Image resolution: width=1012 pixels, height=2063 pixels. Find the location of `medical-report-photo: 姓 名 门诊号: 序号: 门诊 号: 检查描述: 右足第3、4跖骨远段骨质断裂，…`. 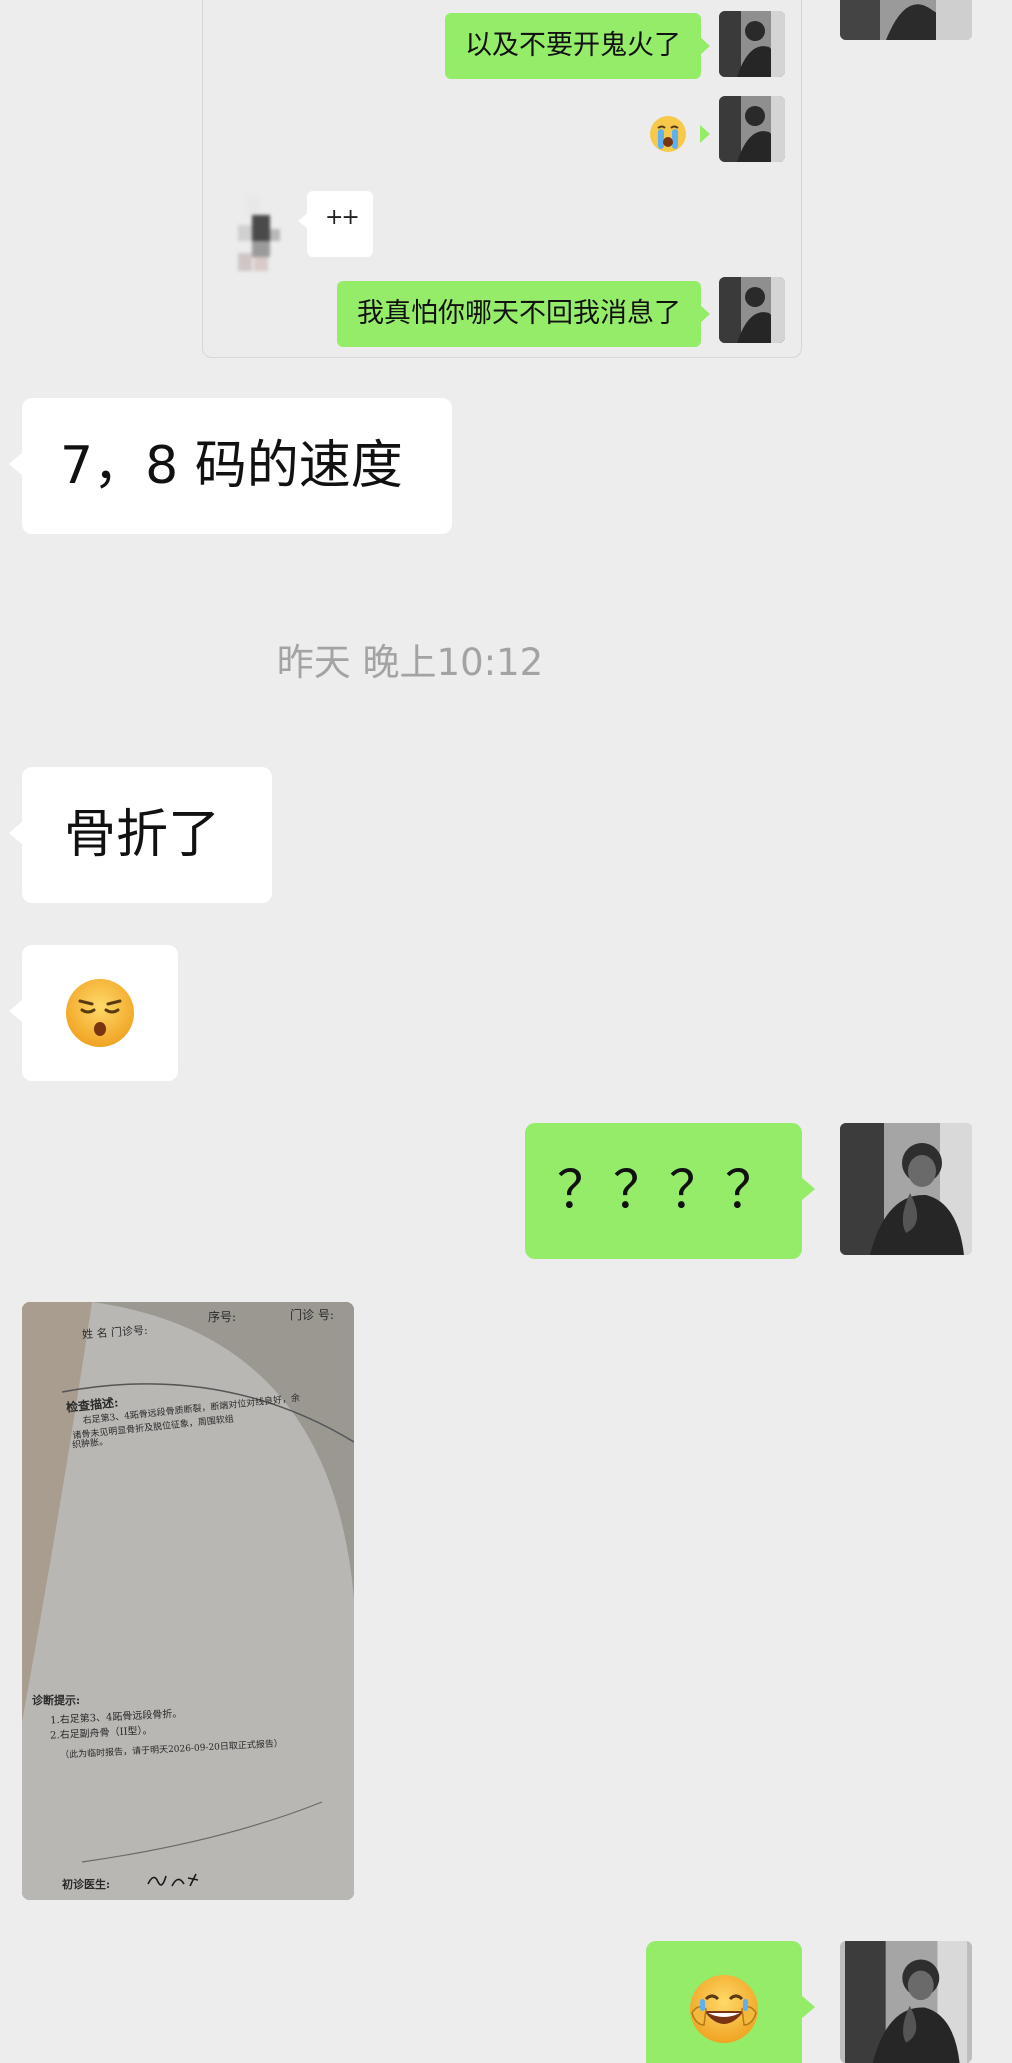

medical-report-photo: 姓 名 门诊号: 序号: 门诊 号: 检查描述: 右足第3、4跖骨远段骨质断裂，… is located at coordinates (188, 1601).